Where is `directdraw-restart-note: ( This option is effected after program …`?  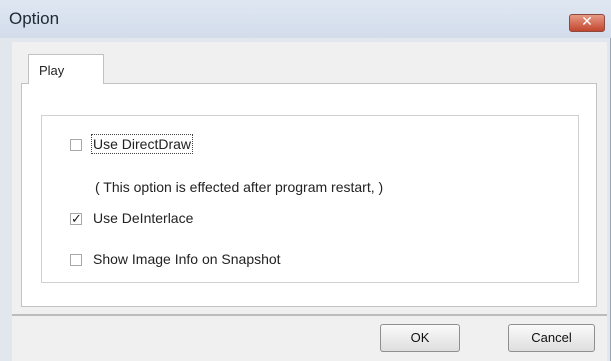
directdraw-restart-note: ( This option is effected after program … is located at coordinates (239, 187).